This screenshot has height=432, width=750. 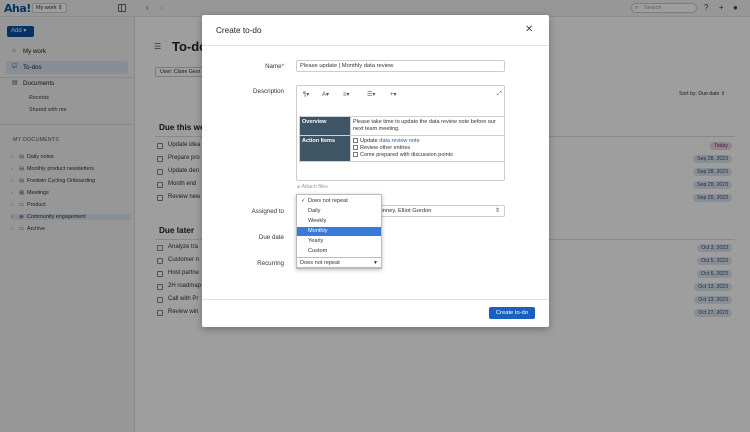 I want to click on font-color-icon: A▾, so click(x=325, y=94).